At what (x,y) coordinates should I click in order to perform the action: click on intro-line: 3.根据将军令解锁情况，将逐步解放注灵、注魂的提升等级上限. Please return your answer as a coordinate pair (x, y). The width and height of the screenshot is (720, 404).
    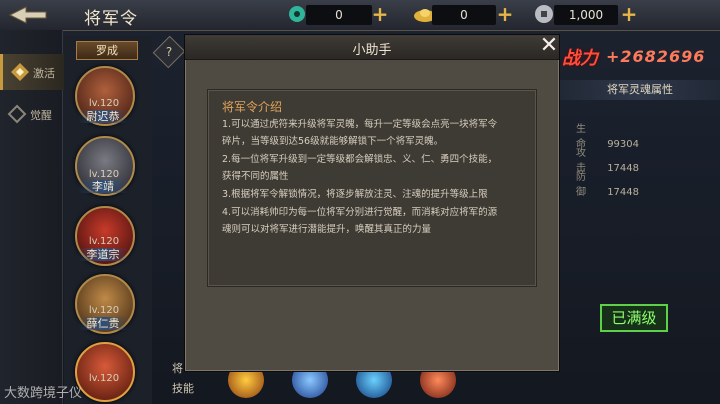
    Looking at the image, I should click on (355, 194).